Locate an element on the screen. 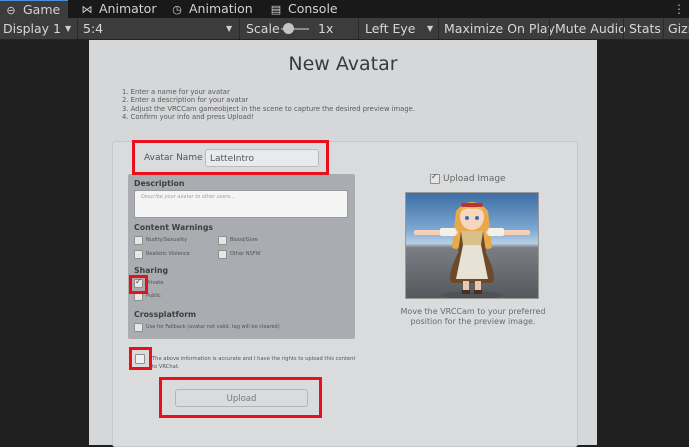 This screenshot has height=447, width=689. display-dropdown: Display 1 is located at coordinates (32, 28).